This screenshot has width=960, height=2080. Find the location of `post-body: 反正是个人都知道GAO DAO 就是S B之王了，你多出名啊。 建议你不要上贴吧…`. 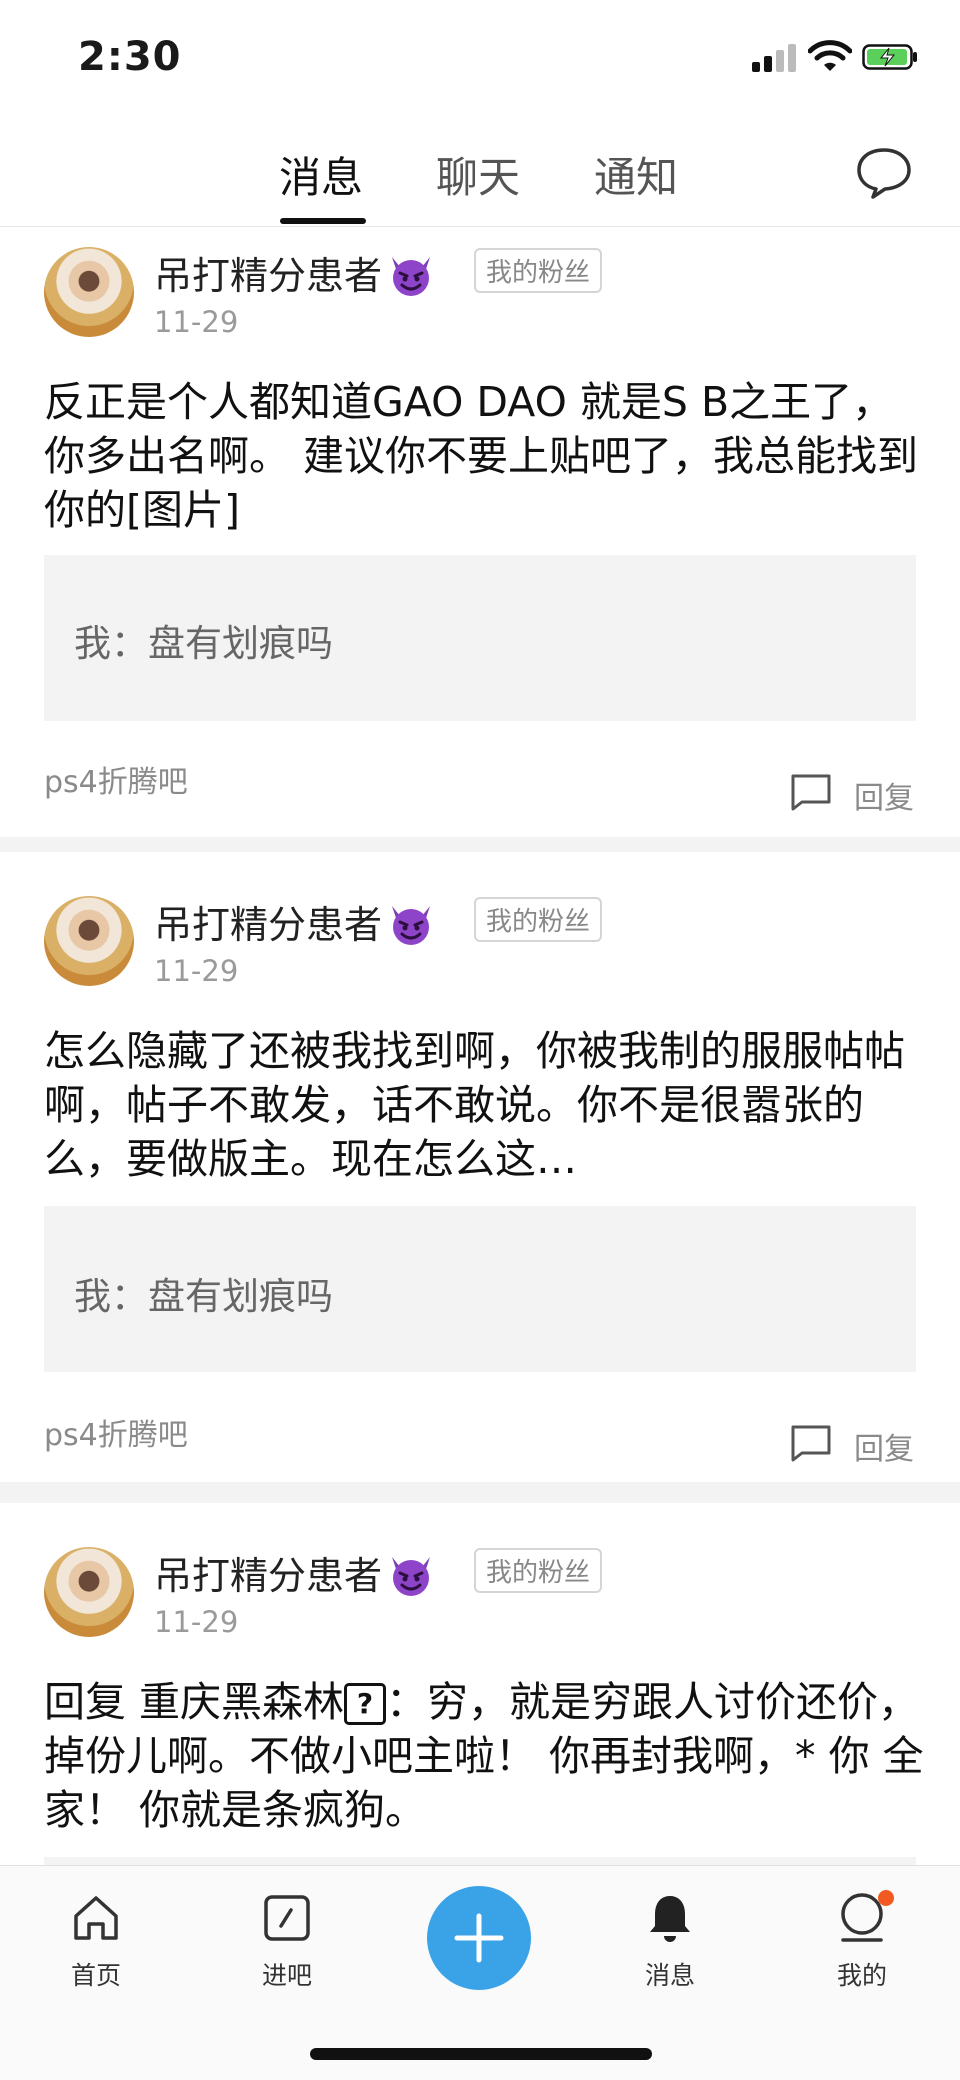

post-body: 反正是个人都知道GAO DAO 就是S B之王了，你多出名啊。 建议你不要上贴吧… is located at coordinates (484, 456).